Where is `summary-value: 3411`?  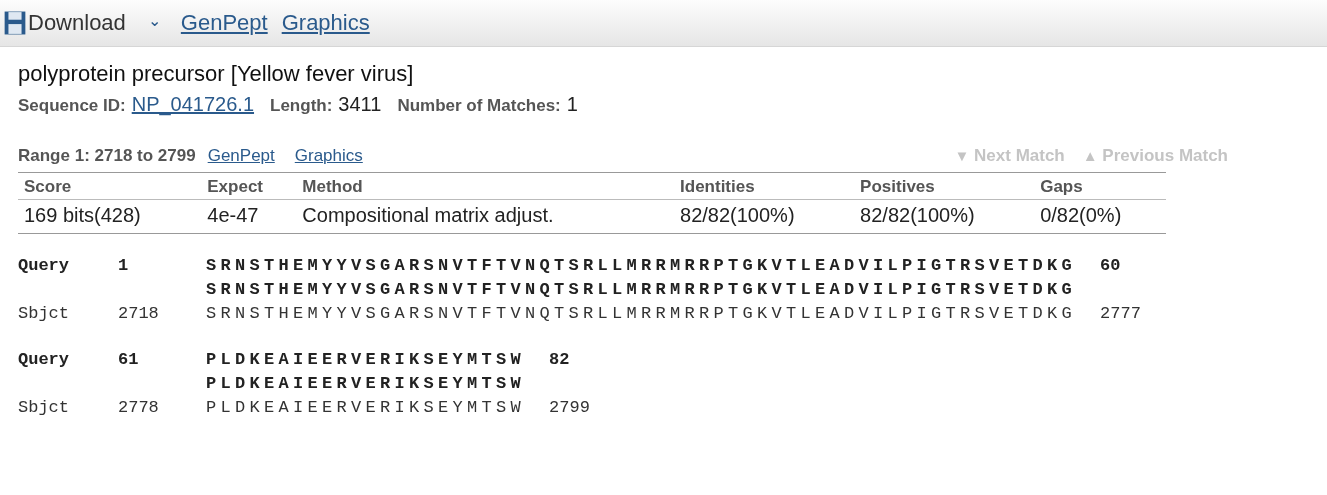
summary-value: 3411 is located at coordinates (360, 104).